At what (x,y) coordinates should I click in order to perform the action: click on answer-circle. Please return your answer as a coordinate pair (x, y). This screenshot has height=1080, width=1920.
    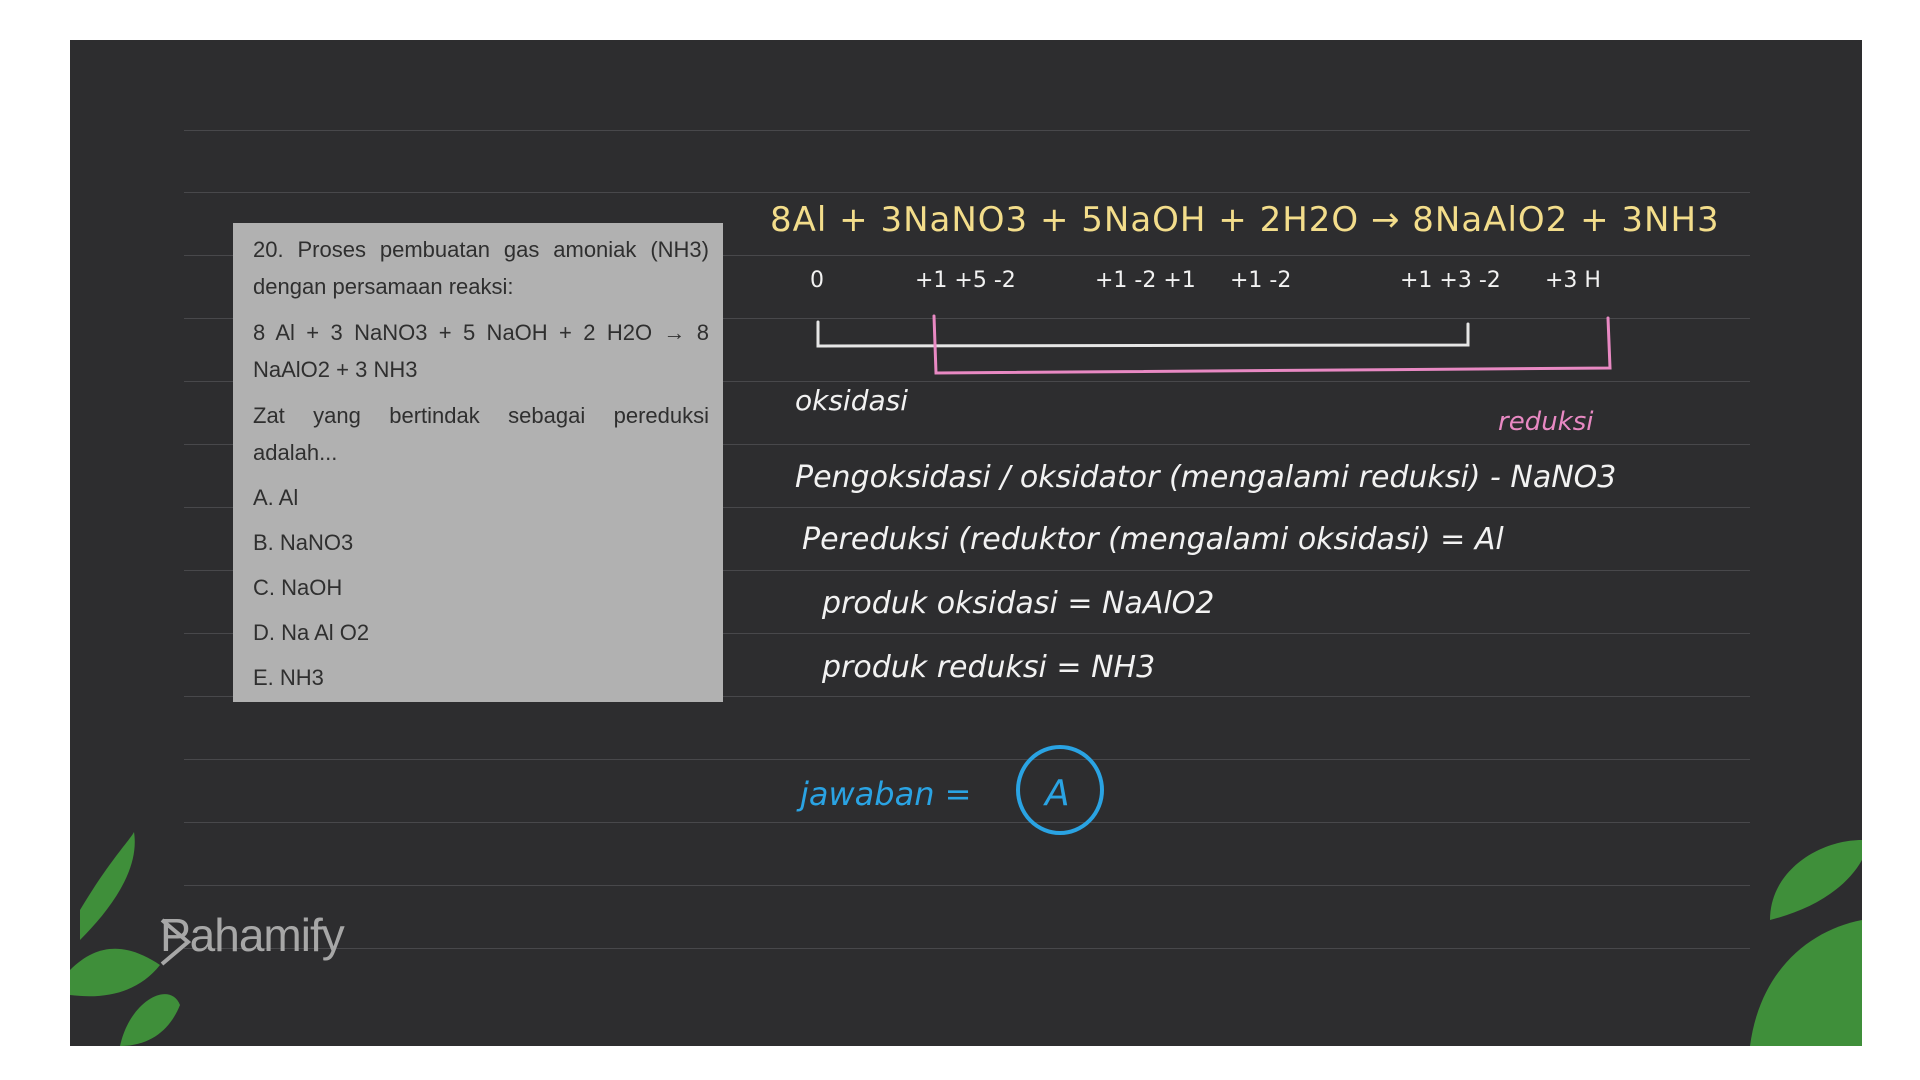
    Looking at the image, I should click on (1060, 790).